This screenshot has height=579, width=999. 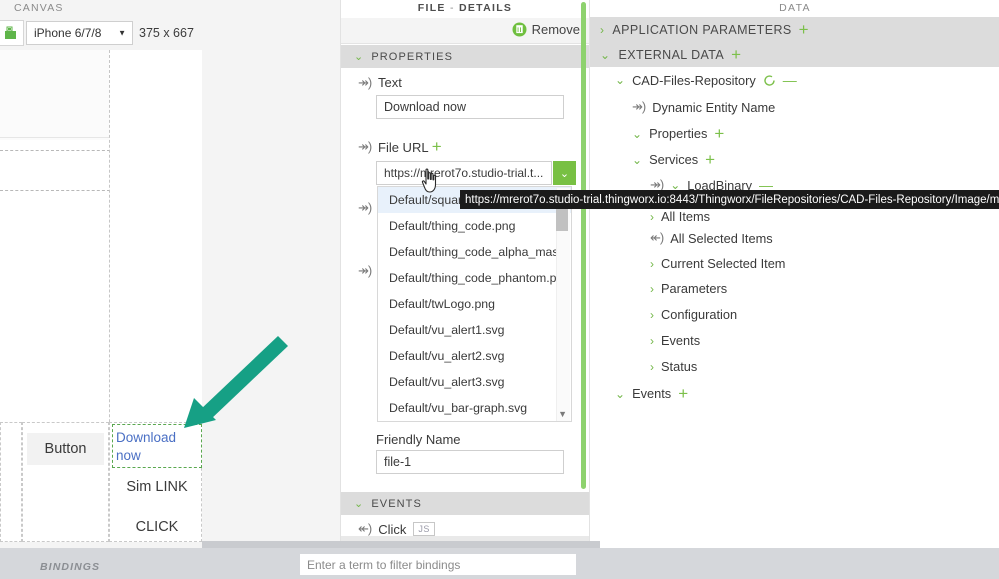 I want to click on canvas-dimensions: 375 x 667, so click(x=166, y=33).